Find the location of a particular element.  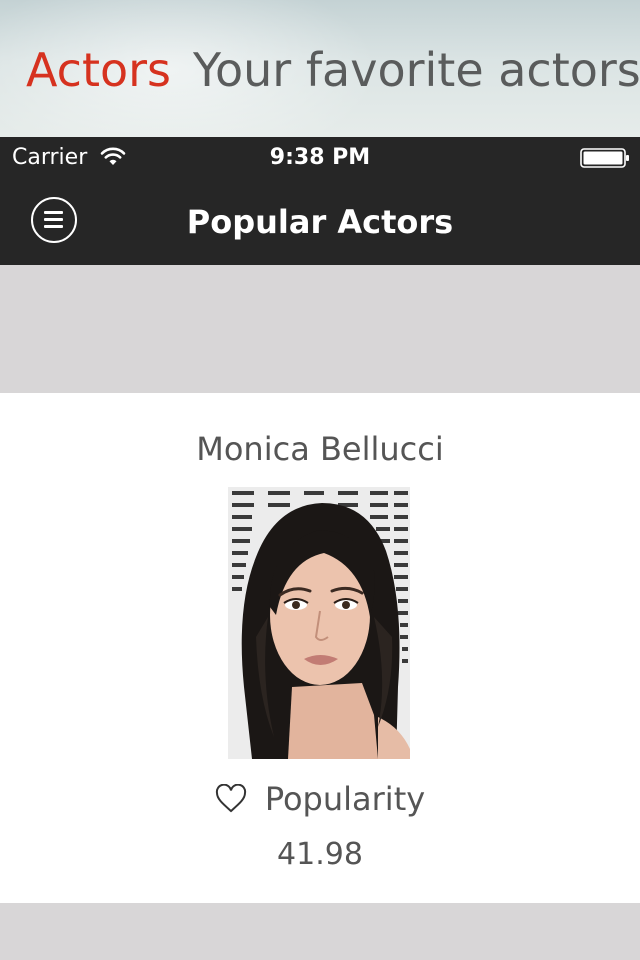

popularity-row: Popularity is located at coordinates (320, 799).